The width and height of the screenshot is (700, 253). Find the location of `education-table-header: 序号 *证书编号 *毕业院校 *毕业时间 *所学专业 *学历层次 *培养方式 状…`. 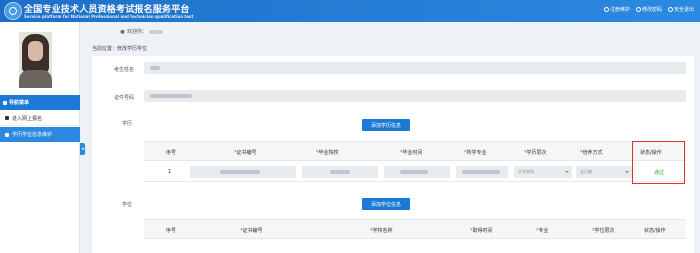

education-table-header: 序号 *证书编号 *毕业院校 *毕业时间 *所学专业 *学历层次 *培养方式 状… is located at coordinates (415, 151).